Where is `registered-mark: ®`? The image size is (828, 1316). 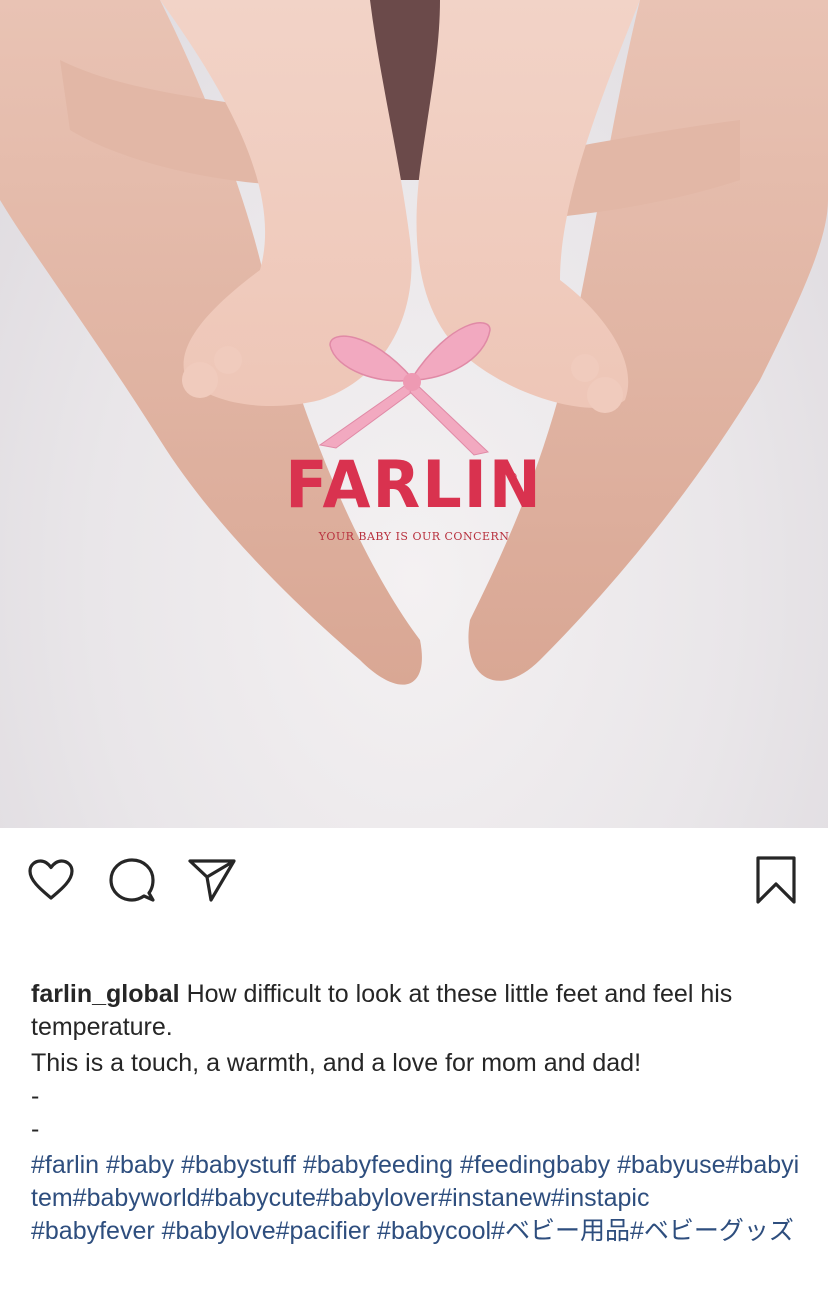 registered-mark: ® is located at coordinates (512, 477).